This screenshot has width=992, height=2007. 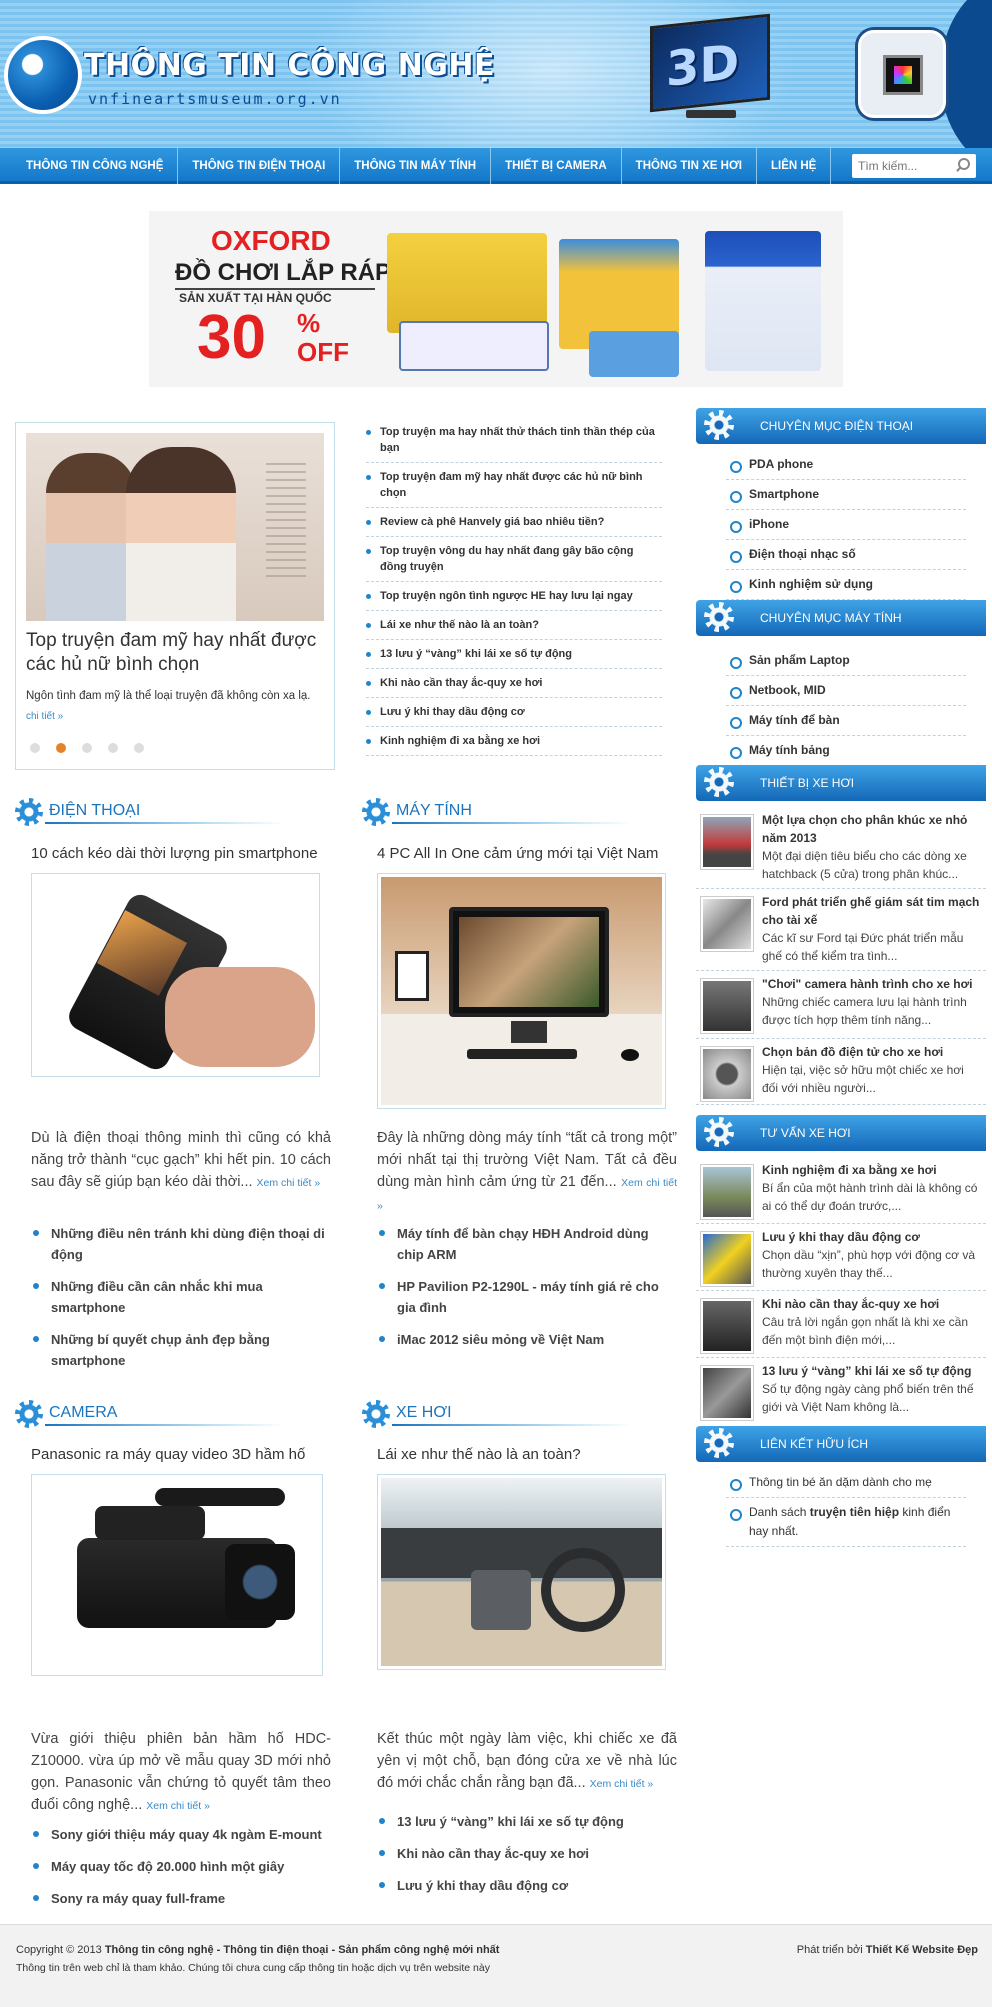 I want to click on search-icon, so click(x=962, y=165).